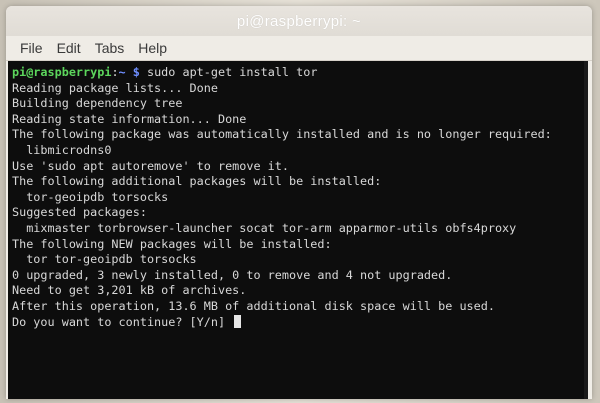 Image resolution: width=600 pixels, height=403 pixels. Describe the element at coordinates (62, 149) in the screenshot. I see `output-line: libmicrodns0` at that location.